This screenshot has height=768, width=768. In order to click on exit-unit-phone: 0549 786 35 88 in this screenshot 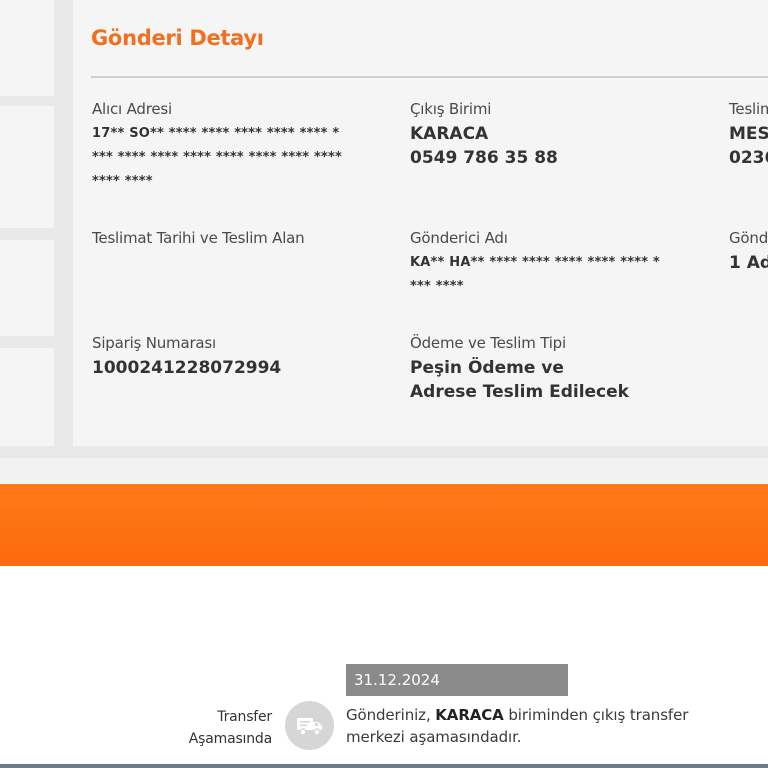, I will do `click(484, 158)`.